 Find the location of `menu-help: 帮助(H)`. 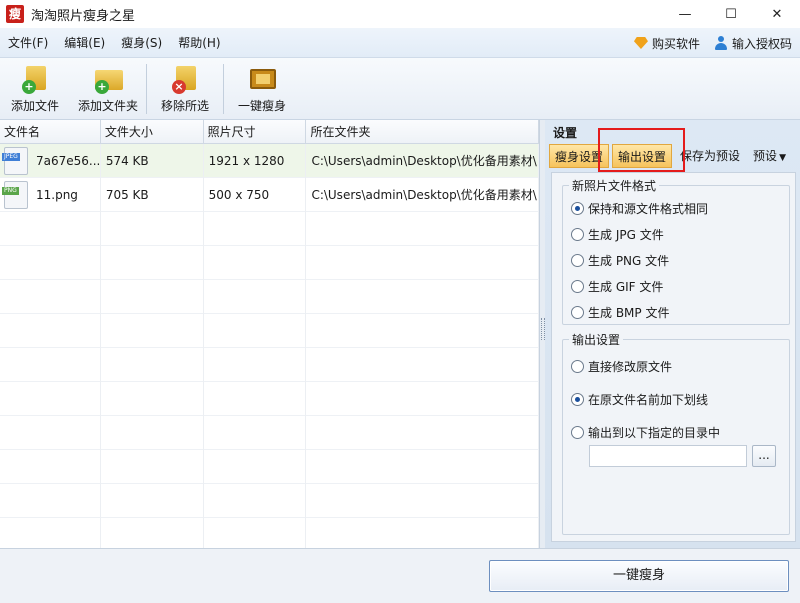

menu-help: 帮助(H) is located at coordinates (199, 42).